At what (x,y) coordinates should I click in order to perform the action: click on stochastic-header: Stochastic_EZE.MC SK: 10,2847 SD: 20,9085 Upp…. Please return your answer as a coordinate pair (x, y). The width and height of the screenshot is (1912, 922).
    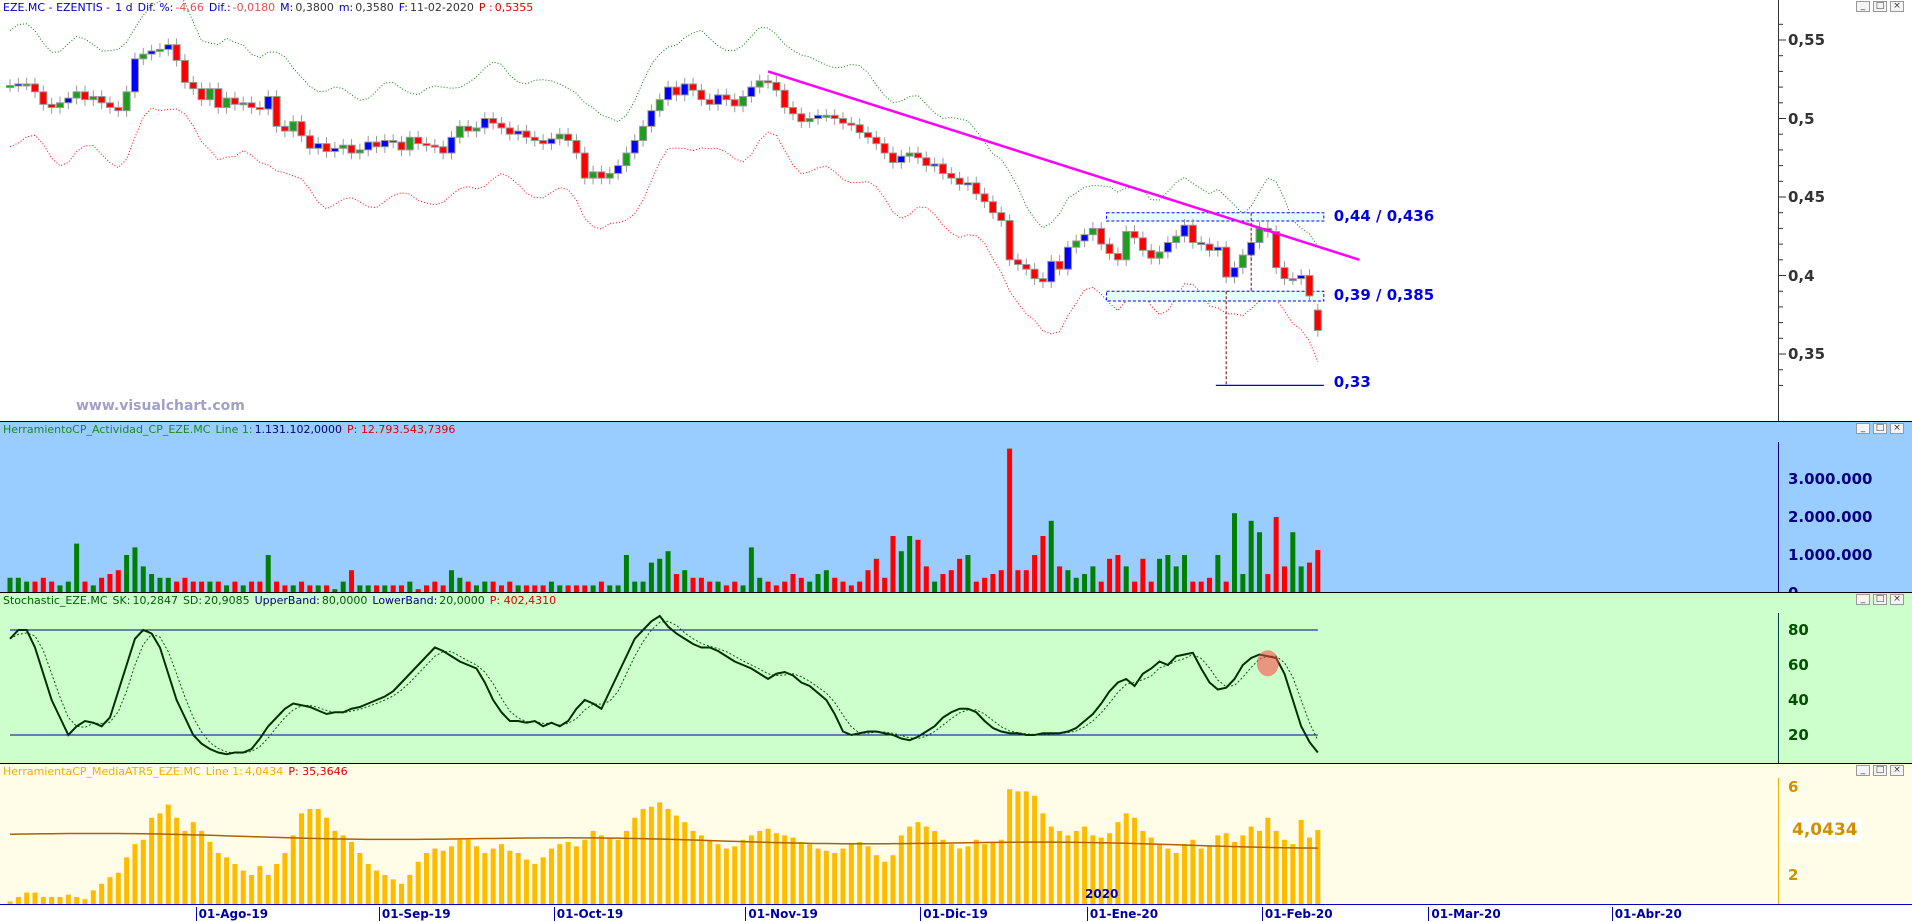
    Looking at the image, I should click on (282, 600).